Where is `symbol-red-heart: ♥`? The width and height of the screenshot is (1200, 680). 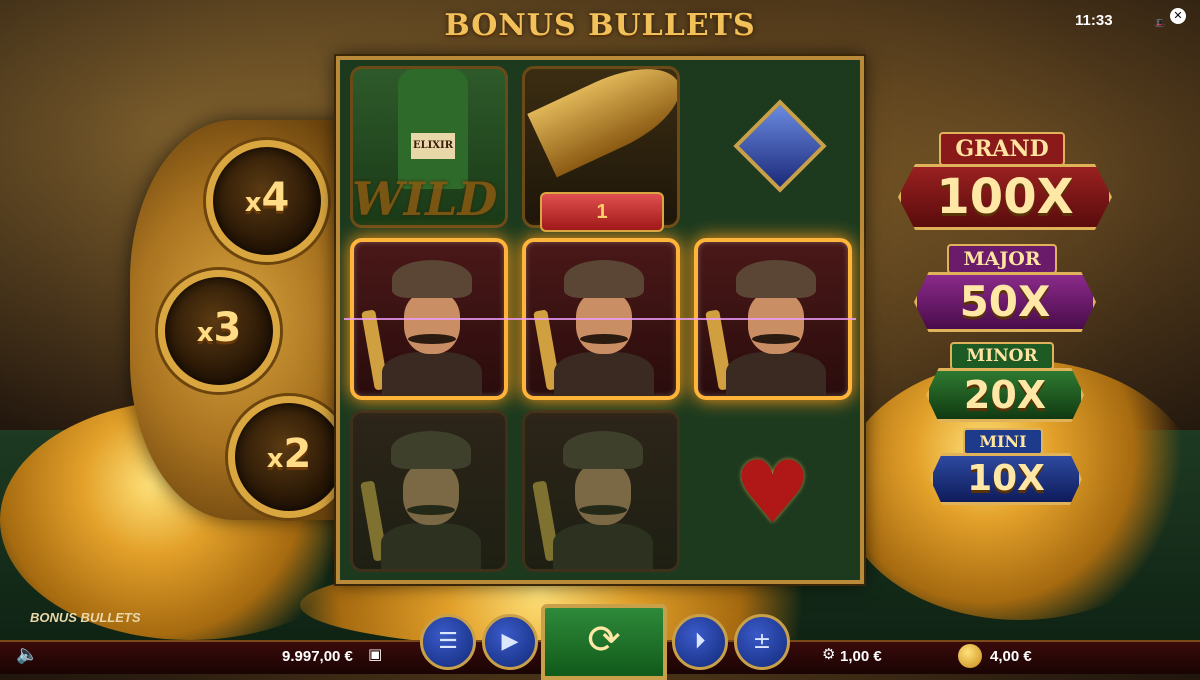
symbol-red-heart: ♥ is located at coordinates (773, 491).